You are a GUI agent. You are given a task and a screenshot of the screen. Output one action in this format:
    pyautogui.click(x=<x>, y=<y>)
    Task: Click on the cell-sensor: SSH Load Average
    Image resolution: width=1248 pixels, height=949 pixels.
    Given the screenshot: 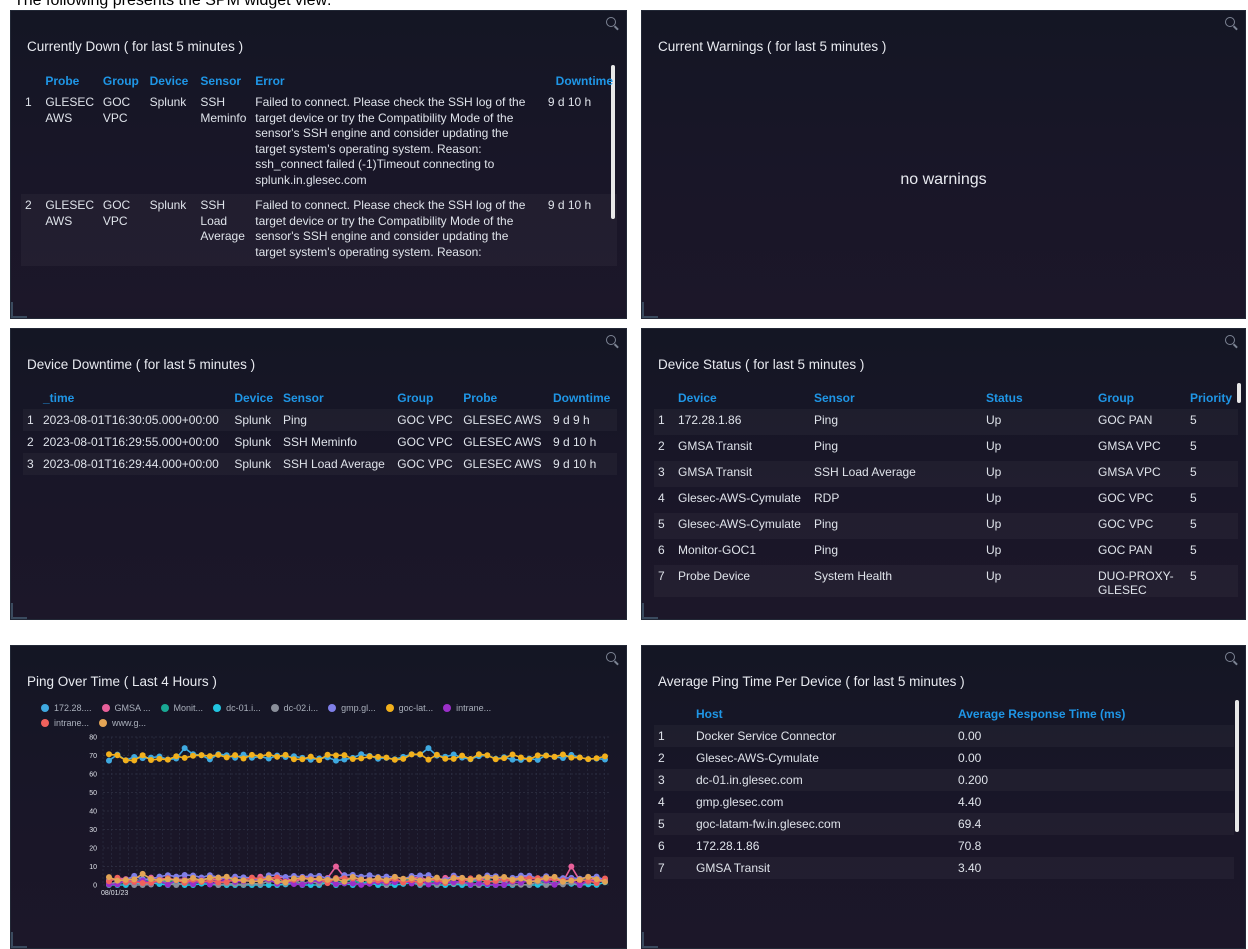 What is the action you would take?
    pyautogui.click(x=865, y=472)
    